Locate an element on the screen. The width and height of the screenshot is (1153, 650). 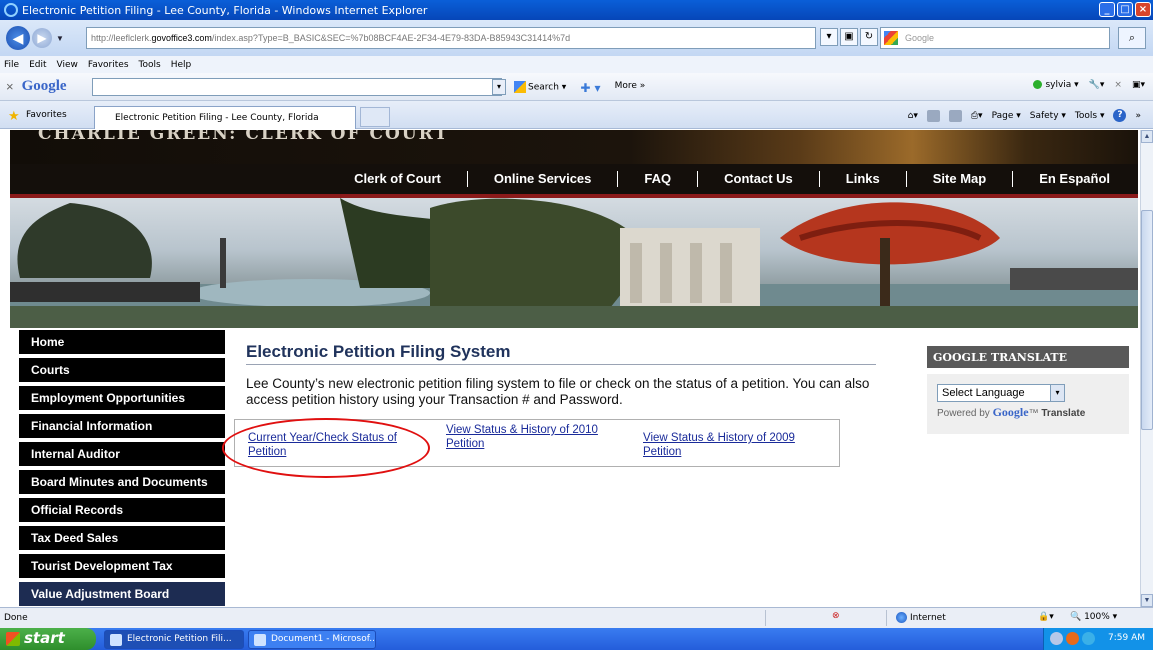
menu-view: View is located at coordinates (67, 65).